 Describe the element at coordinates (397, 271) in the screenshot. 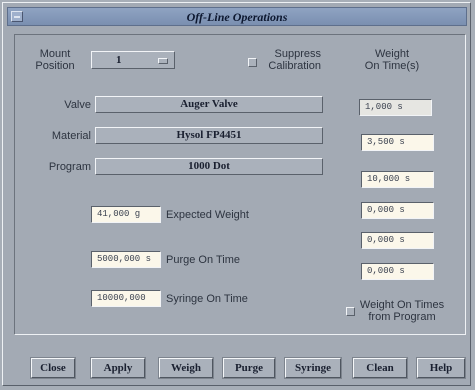

I see `weight-time-field-6: 0,000 s` at that location.